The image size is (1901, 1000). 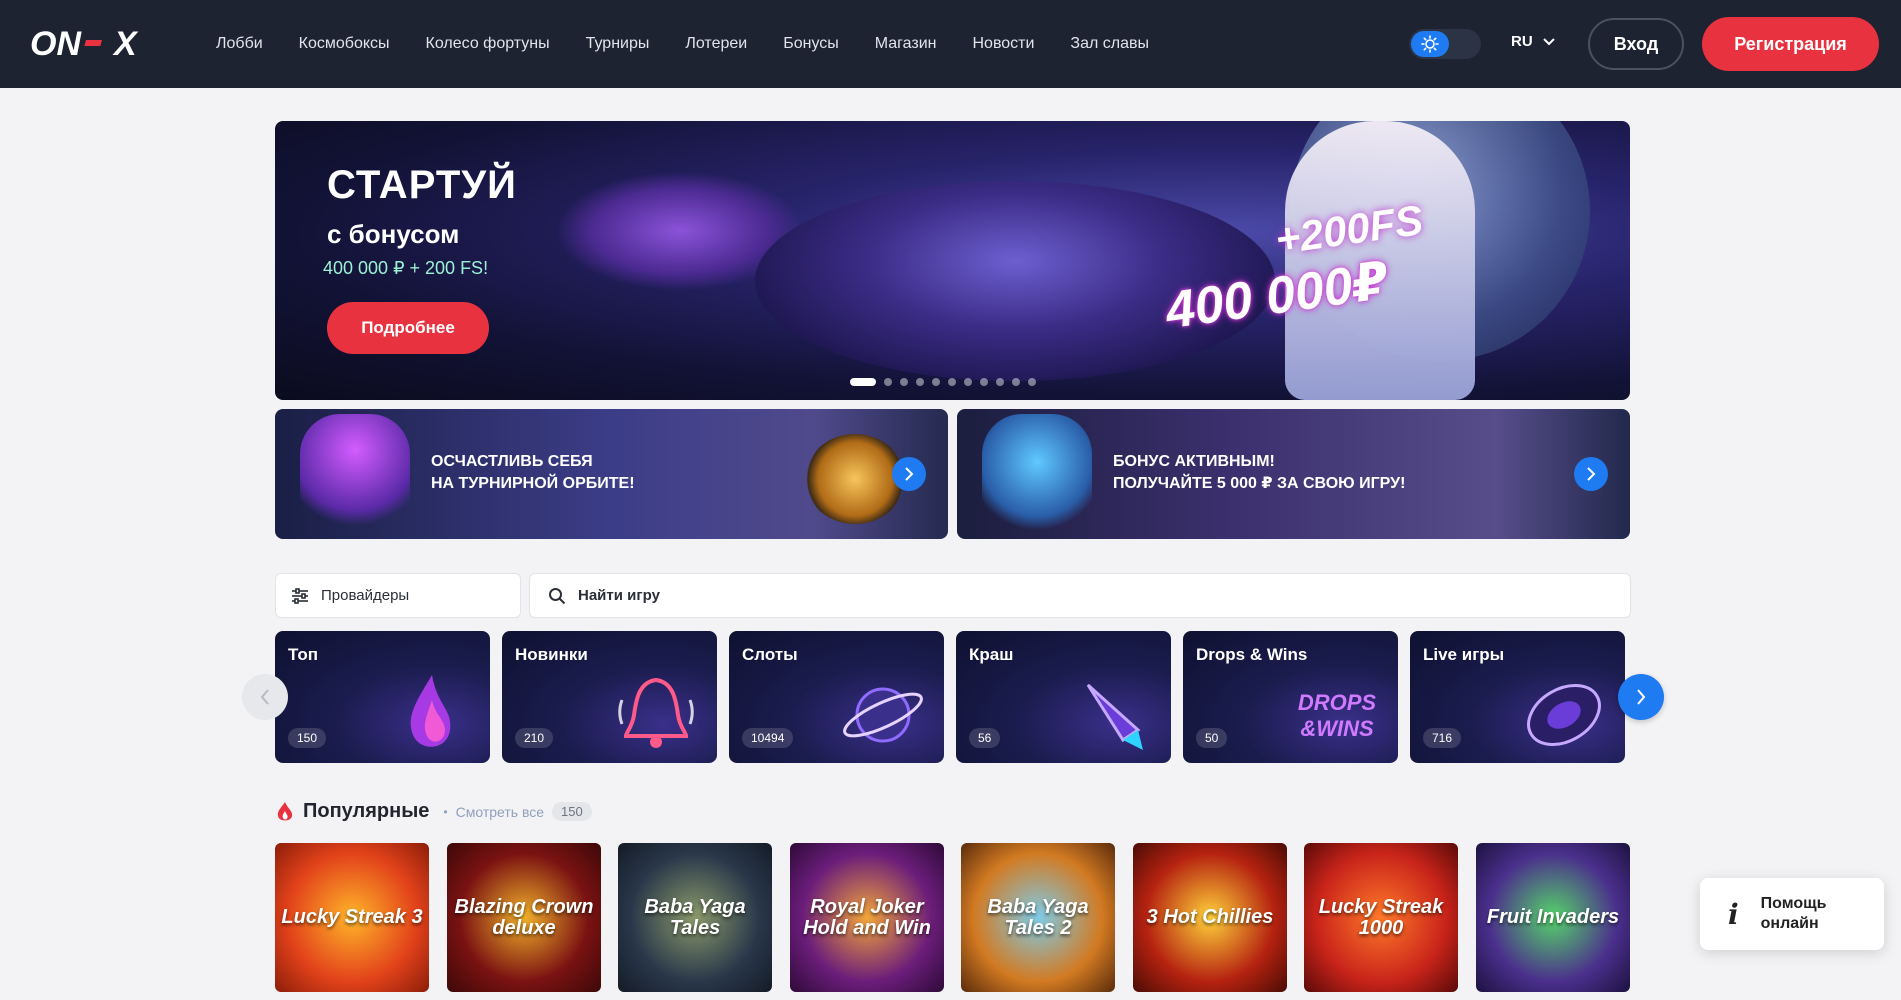 I want to click on on-x-logo: ON X, so click(x=99, y=43).